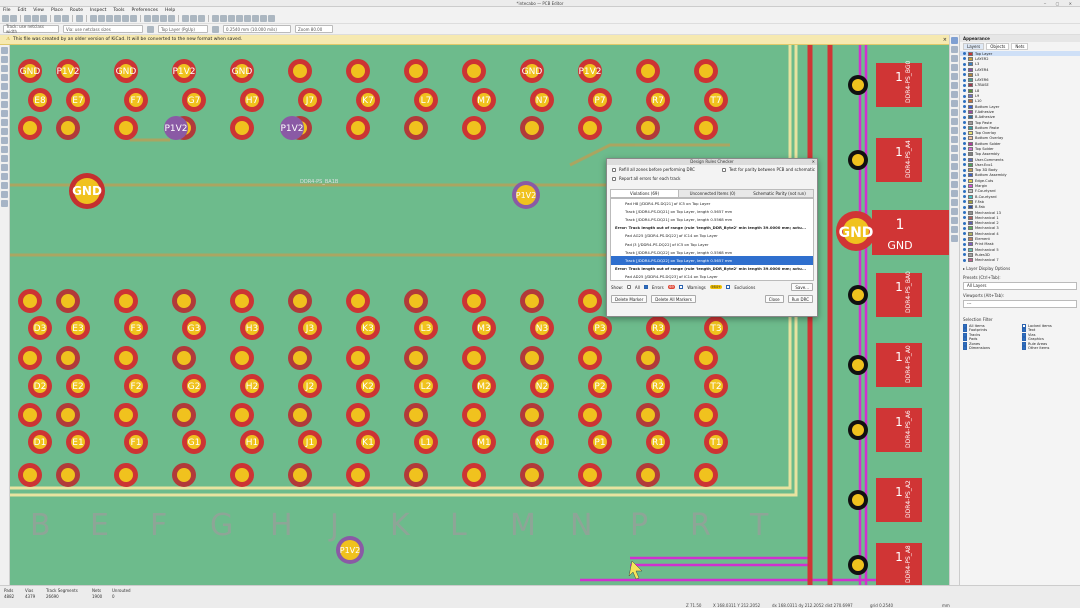  Describe the element at coordinates (368, 100) in the screenshot. I see `bga-pad: K7` at that location.